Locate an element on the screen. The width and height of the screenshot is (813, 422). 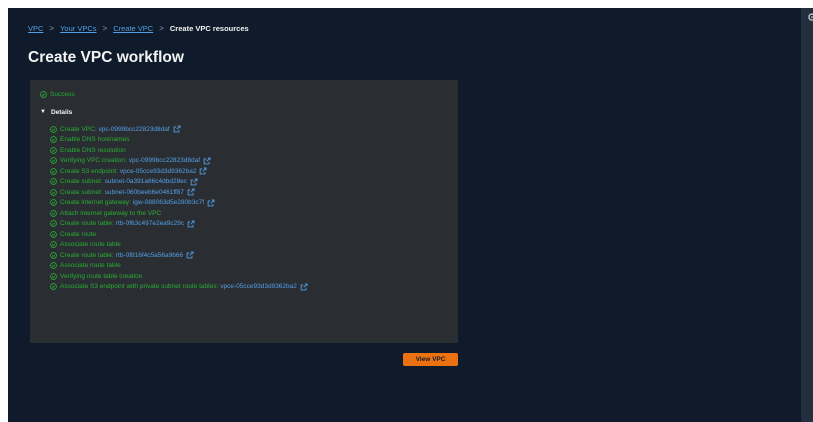
step-item: Attach internet gateway to the VPC is located at coordinates (179, 213).